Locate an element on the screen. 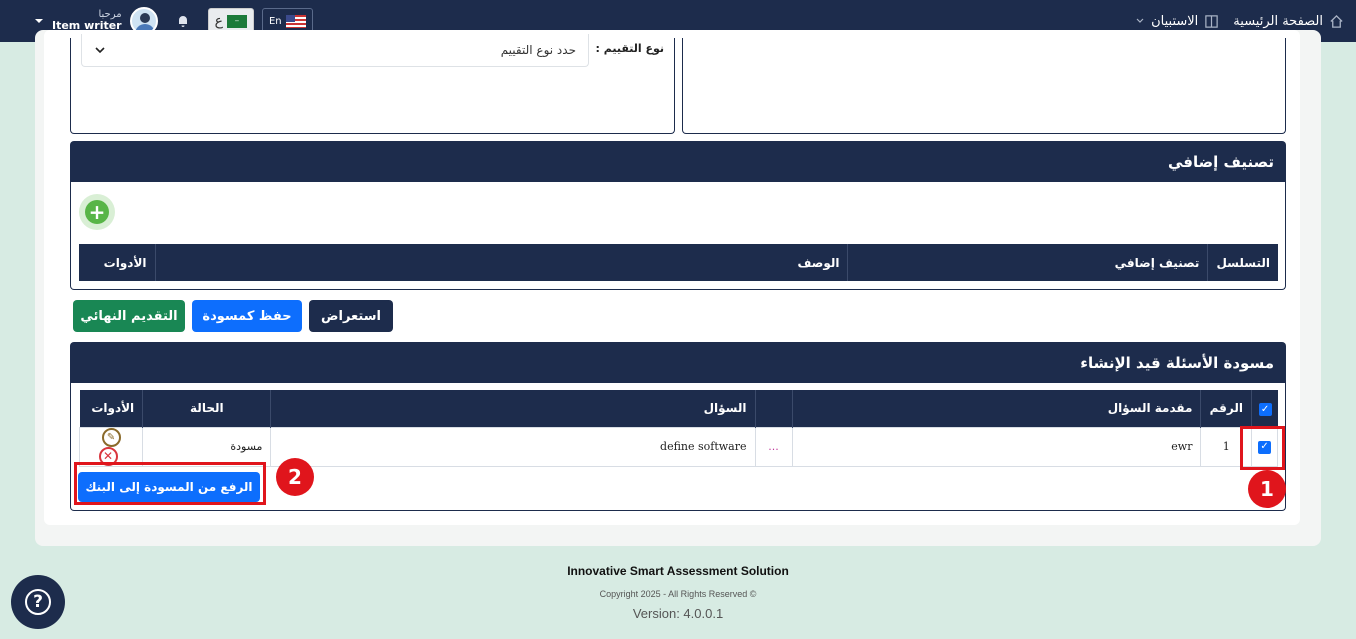  col-status: الحالة is located at coordinates (206, 408).